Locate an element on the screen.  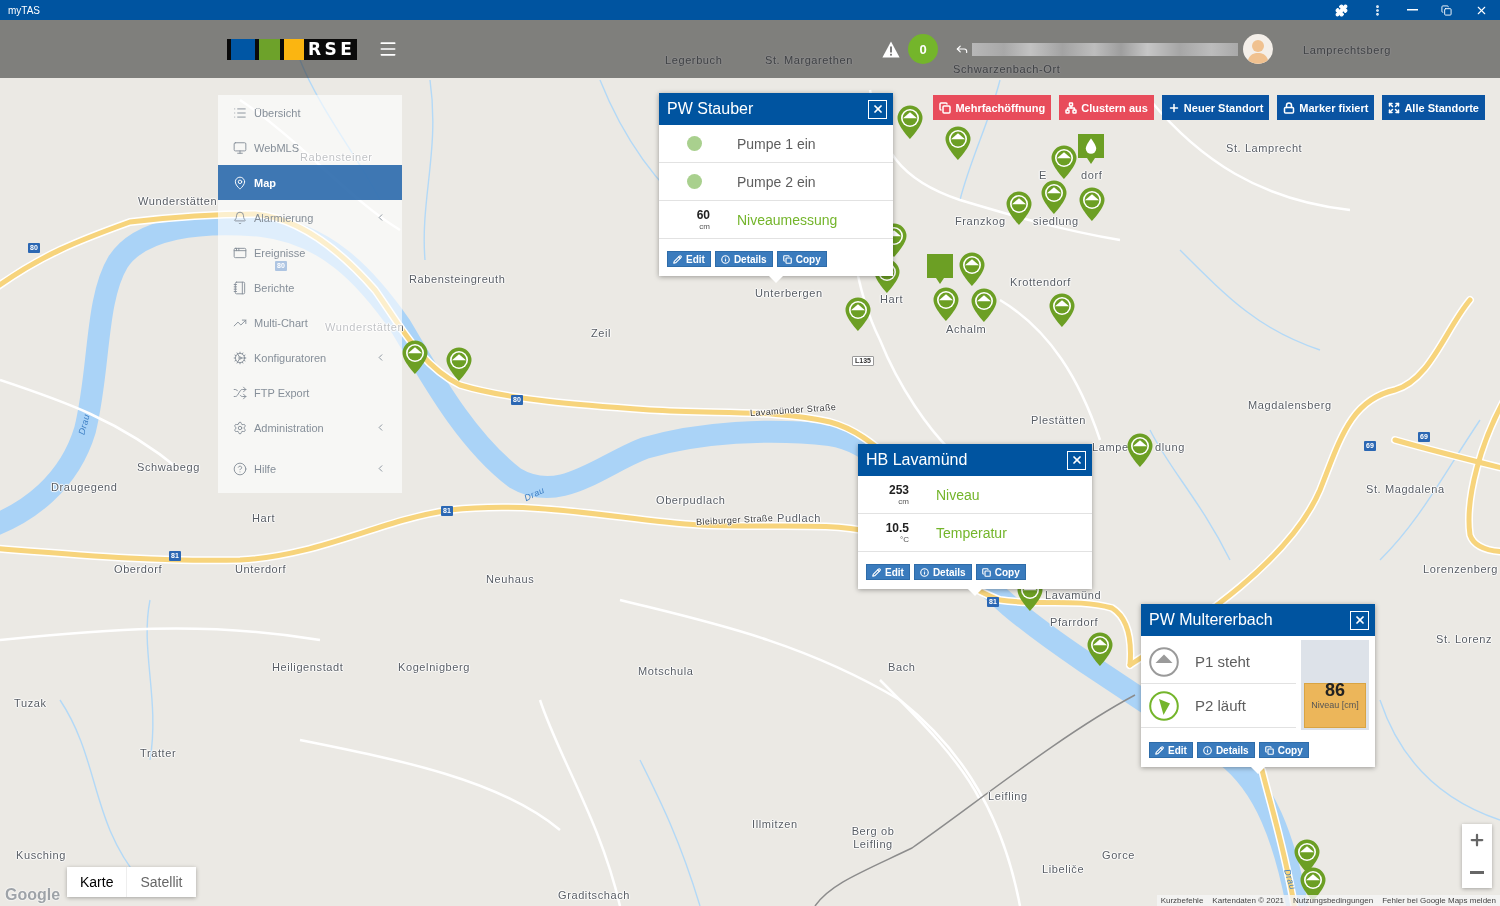
gear-icon is located at coordinates (240, 357).